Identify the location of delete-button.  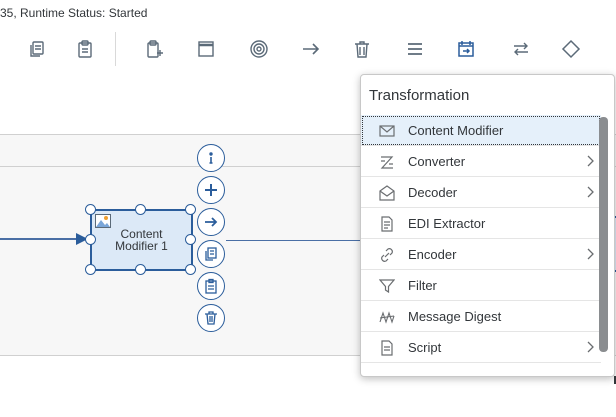
(362, 49).